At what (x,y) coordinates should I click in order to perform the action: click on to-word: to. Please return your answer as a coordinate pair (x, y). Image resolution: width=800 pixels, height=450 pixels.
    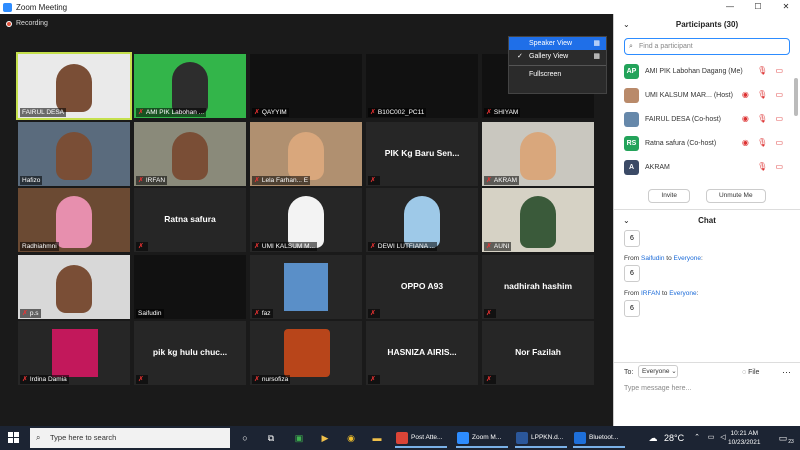
    Looking at the image, I should click on (664, 293).